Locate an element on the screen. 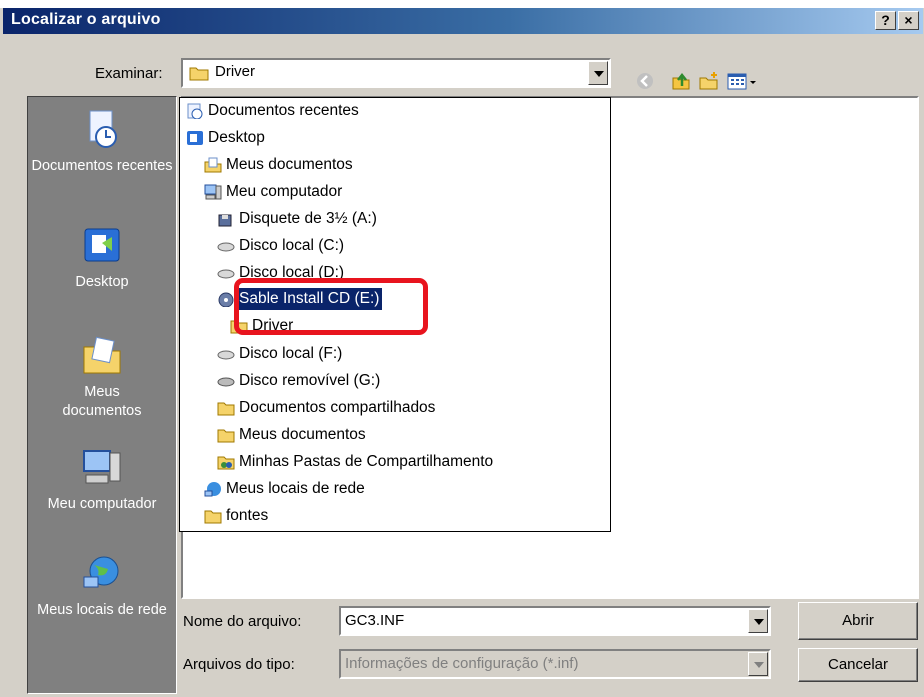 The image size is (924, 697). lookin-combo: Driver is located at coordinates (396, 73).